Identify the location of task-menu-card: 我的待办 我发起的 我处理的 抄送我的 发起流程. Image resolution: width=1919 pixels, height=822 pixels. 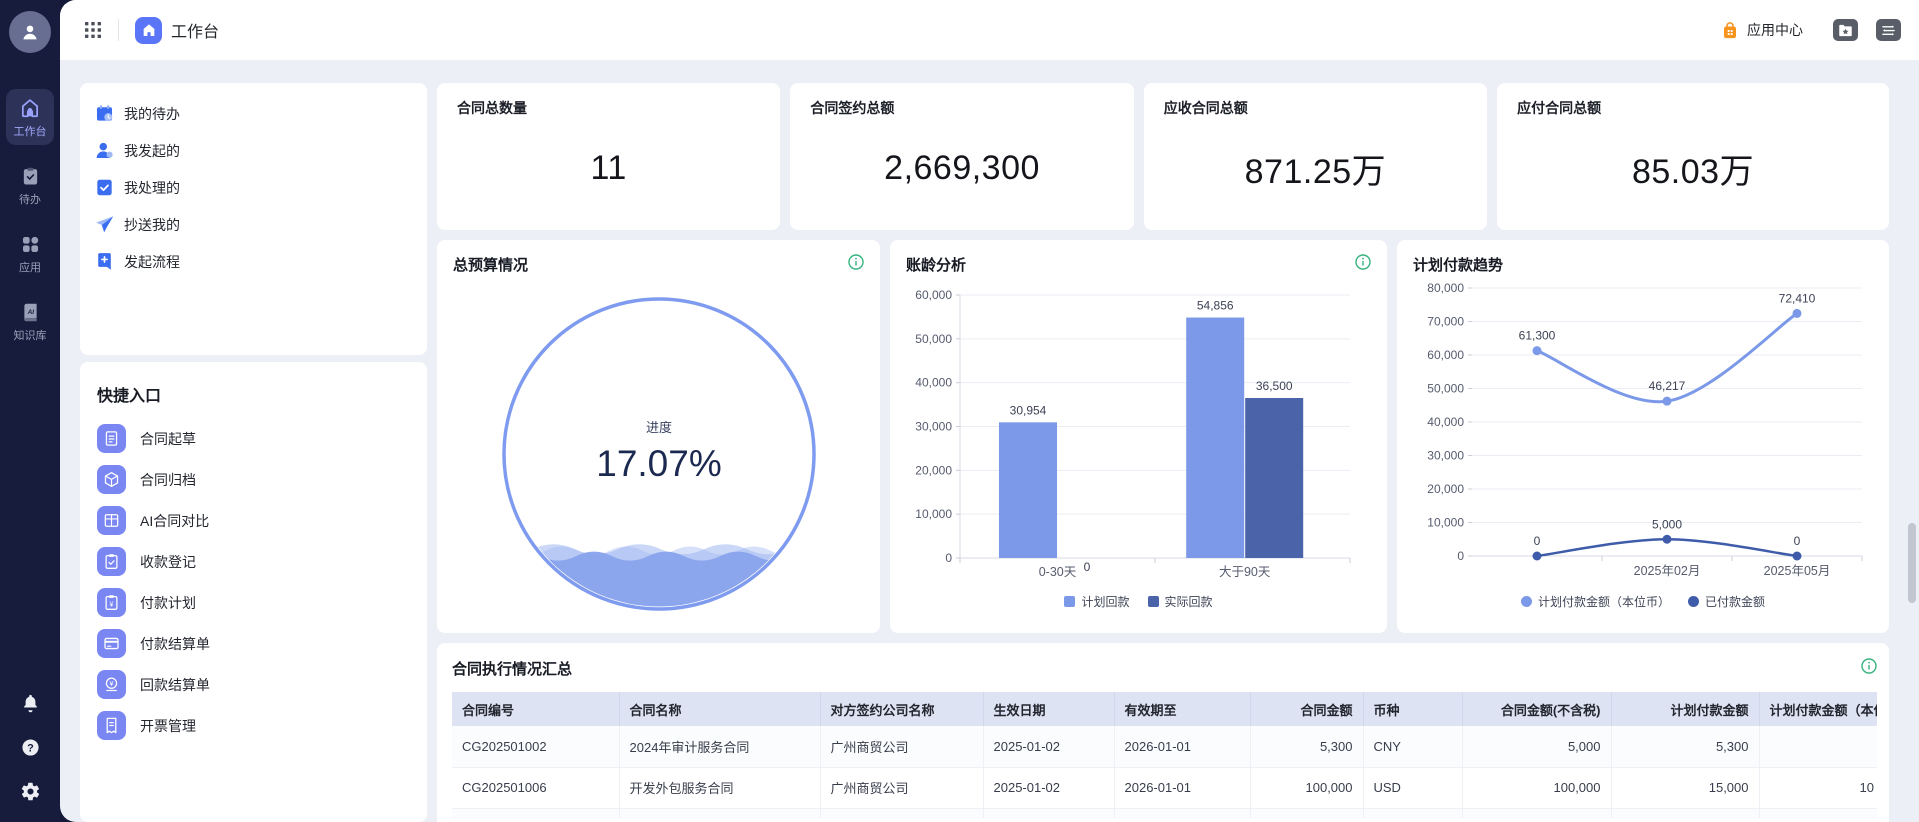
(253, 219).